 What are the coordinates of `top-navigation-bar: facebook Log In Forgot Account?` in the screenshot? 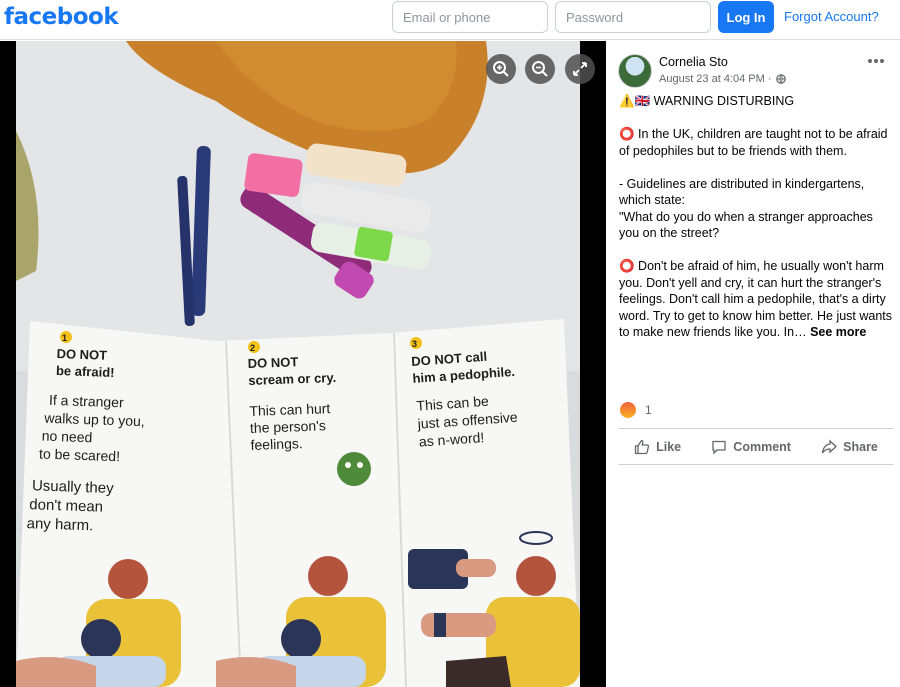 It's located at (450, 20).